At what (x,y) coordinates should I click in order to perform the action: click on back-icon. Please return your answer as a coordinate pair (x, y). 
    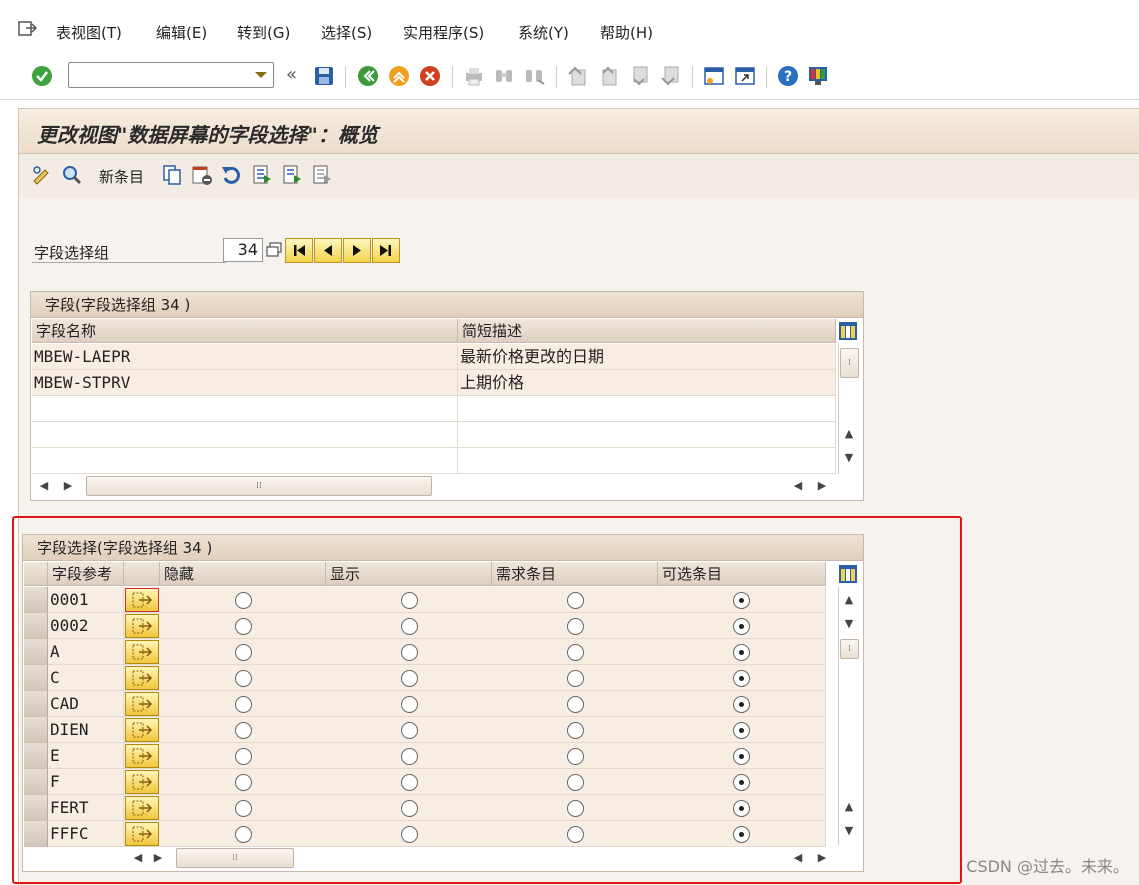
    Looking at the image, I should click on (368, 76).